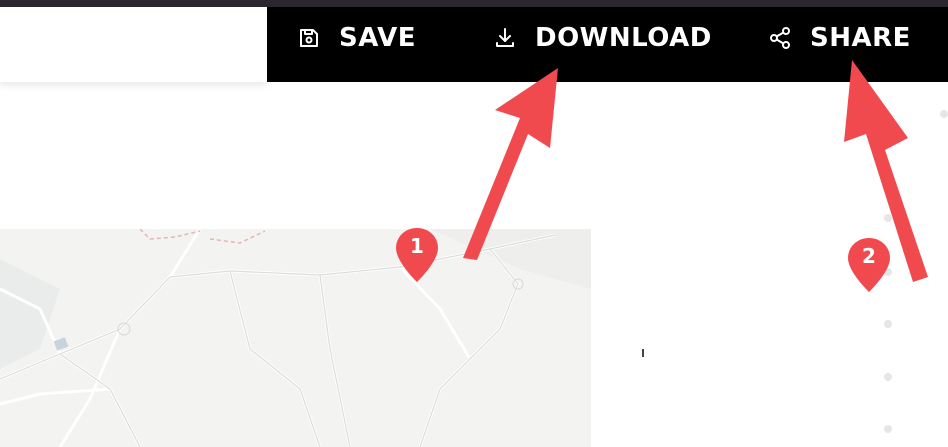 This screenshot has width=948, height=447. I want to click on download-button: DOWNLOAD, so click(602, 37).